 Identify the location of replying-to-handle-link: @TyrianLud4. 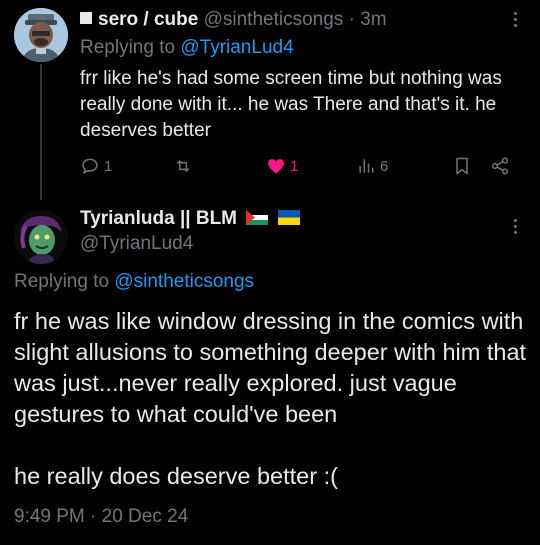
(236, 47).